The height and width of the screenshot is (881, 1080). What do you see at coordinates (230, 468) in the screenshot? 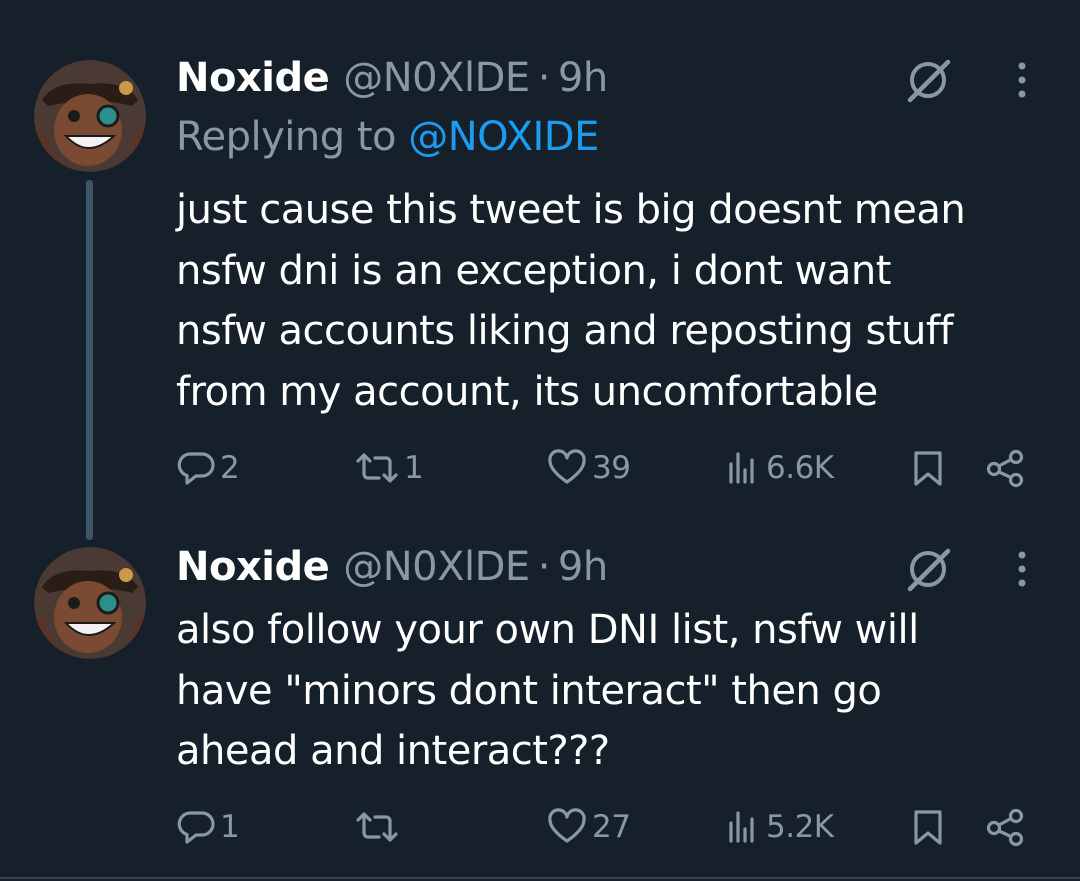
I see `reply-count: 2` at bounding box center [230, 468].